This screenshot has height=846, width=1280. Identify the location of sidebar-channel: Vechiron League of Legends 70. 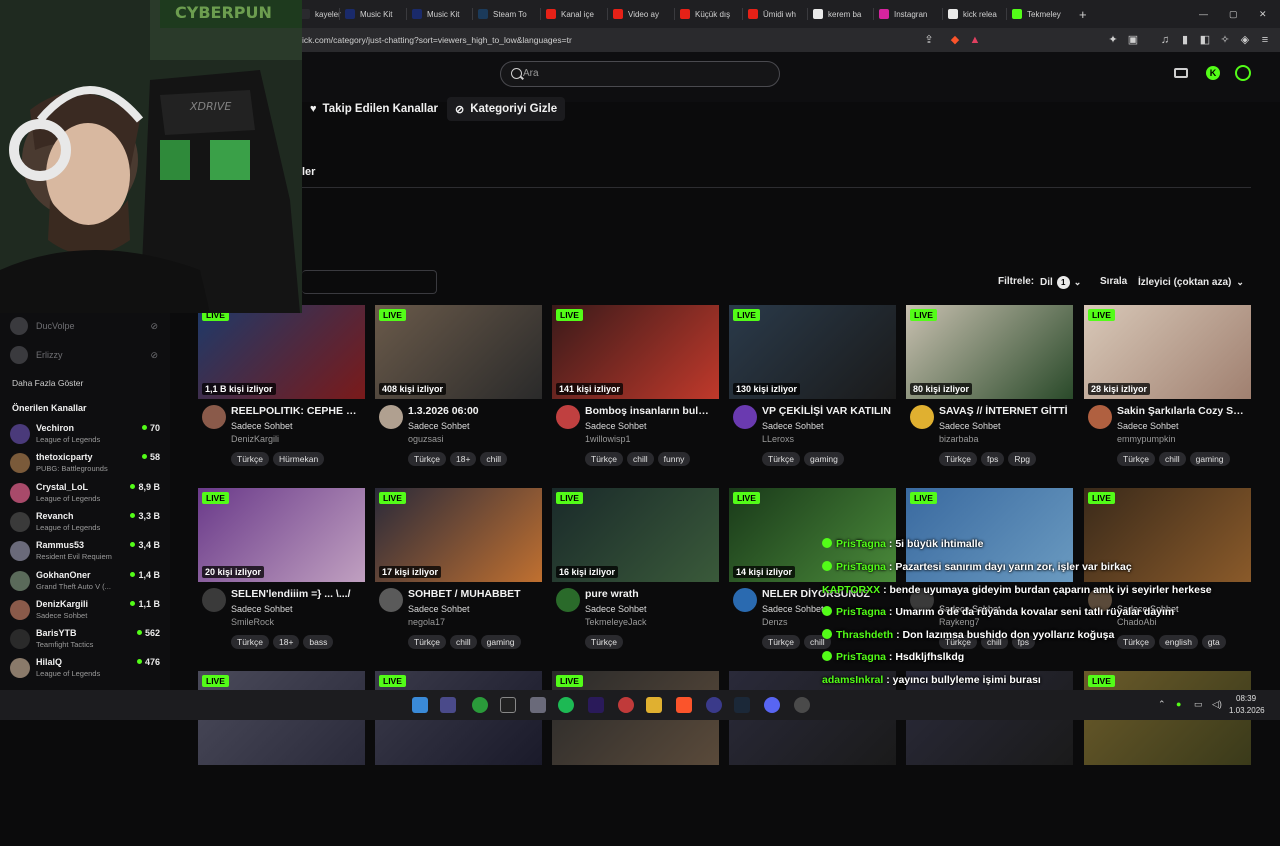
(90, 434).